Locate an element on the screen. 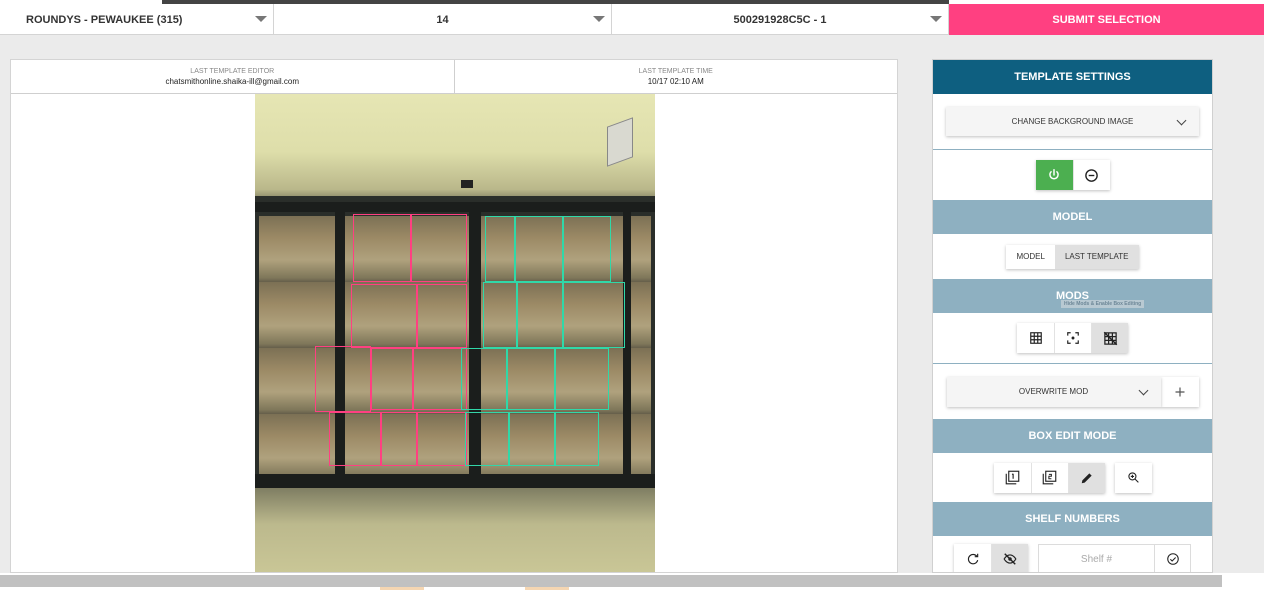  add-mod-button is located at coordinates (1179, 391).